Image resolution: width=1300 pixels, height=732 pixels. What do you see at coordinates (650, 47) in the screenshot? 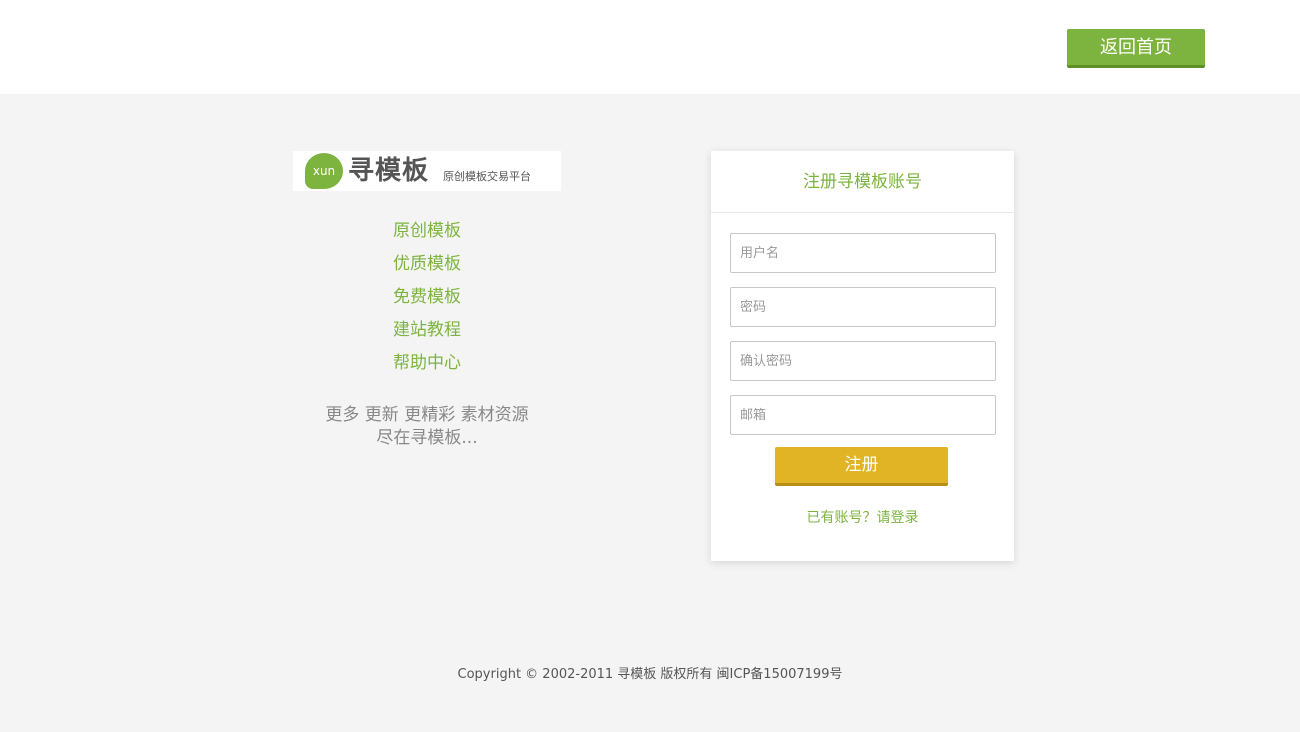
I see `top-bar: 返回首页` at bounding box center [650, 47].